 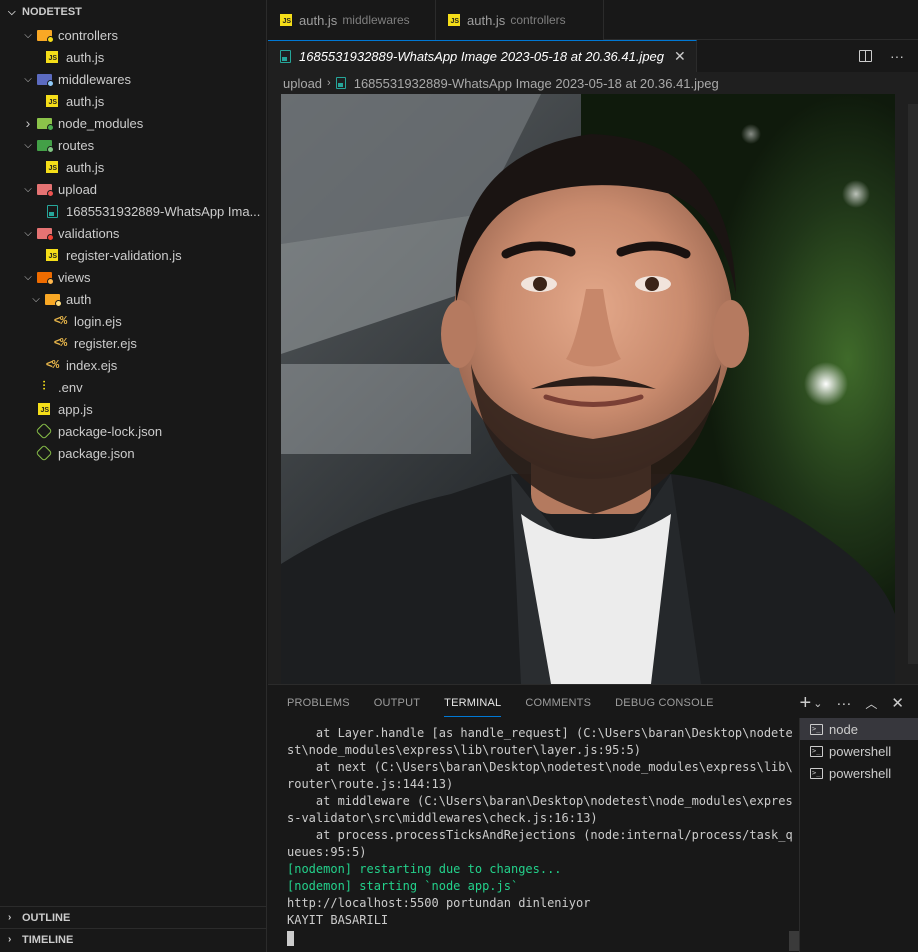 I want to click on breadcrumb-folder: upload, so click(x=302, y=83).